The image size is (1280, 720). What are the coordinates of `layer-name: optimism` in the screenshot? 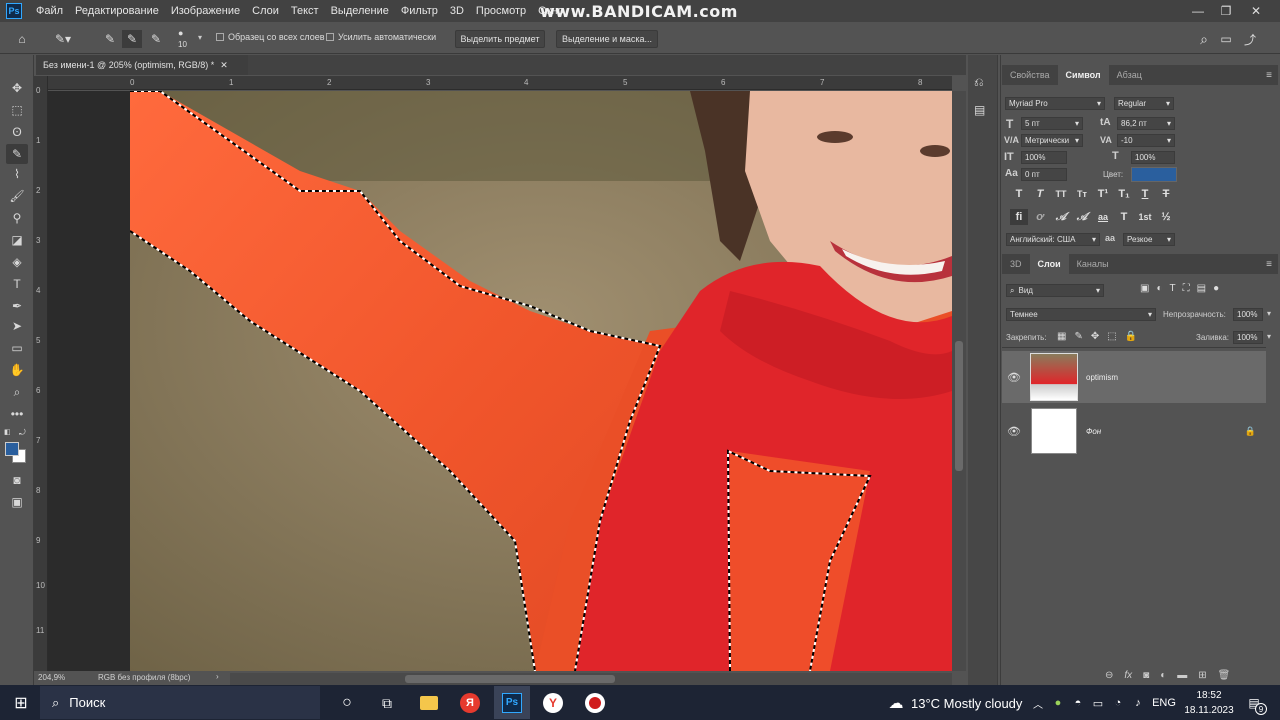 It's located at (1102, 377).